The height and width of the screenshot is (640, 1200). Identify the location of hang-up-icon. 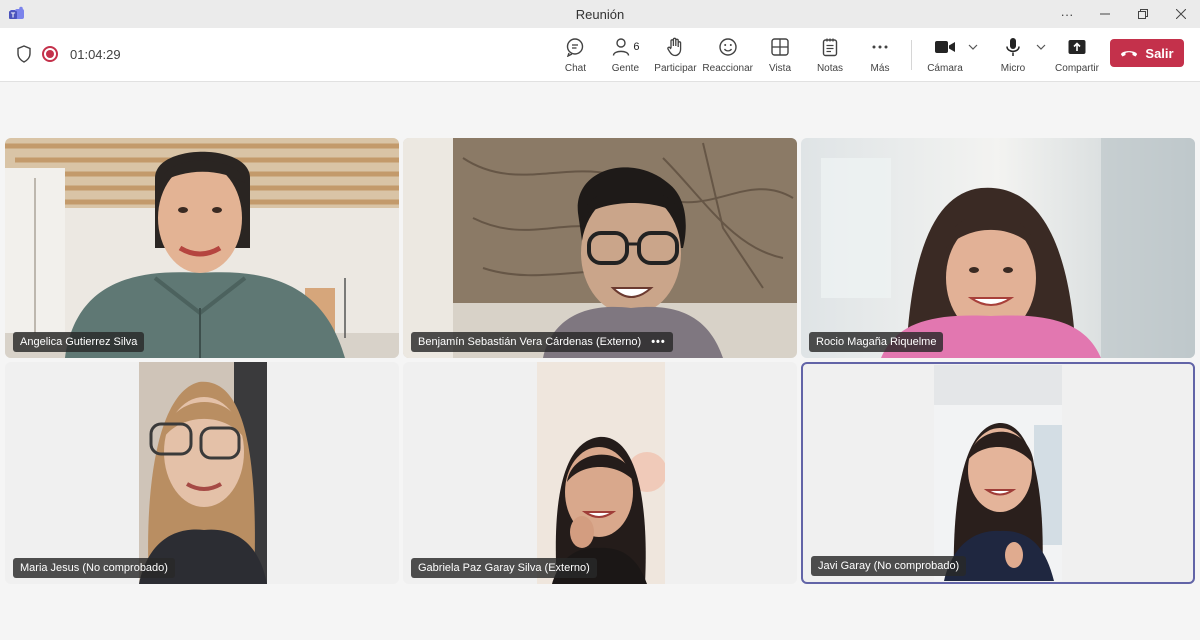
(1129, 54).